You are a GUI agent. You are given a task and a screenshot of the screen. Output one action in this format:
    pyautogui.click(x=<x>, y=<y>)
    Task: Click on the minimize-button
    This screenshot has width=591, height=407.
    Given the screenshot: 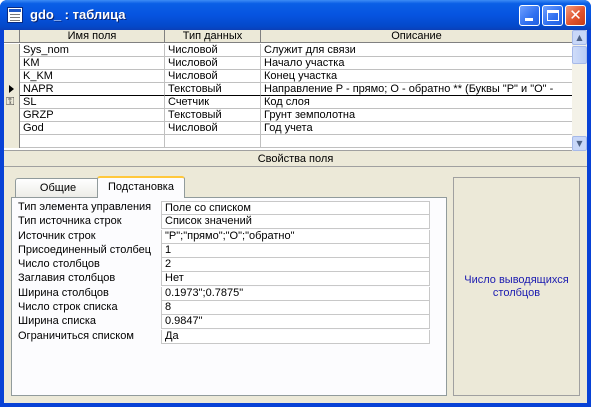 What is the action you would take?
    pyautogui.click(x=529, y=15)
    